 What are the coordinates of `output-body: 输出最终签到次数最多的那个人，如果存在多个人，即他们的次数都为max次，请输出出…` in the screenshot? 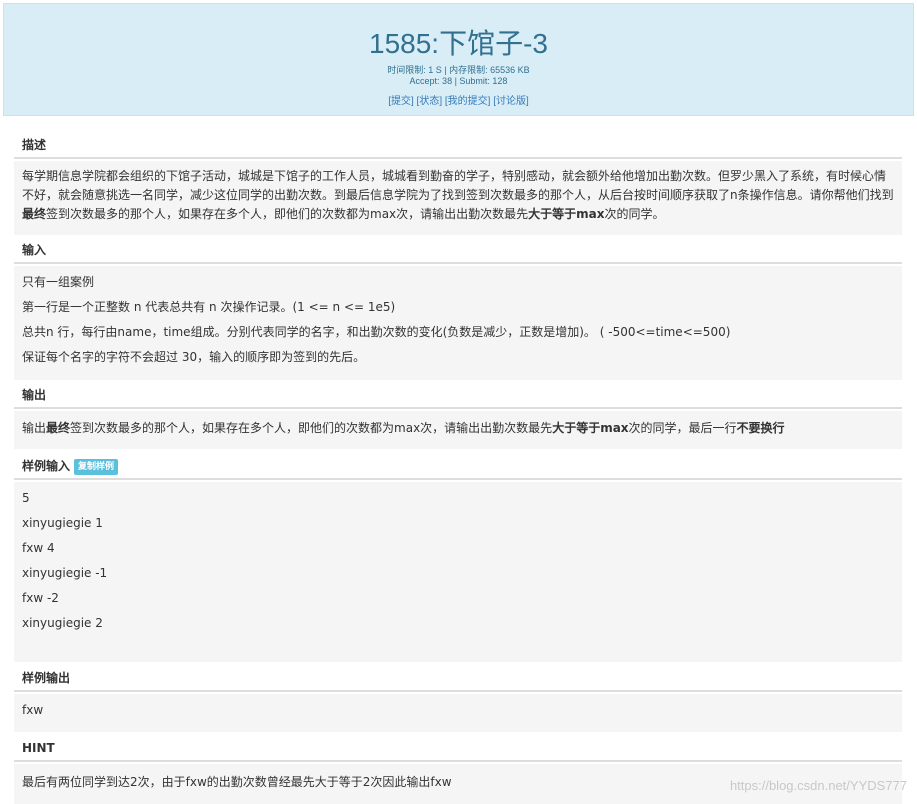 It's located at (458, 430).